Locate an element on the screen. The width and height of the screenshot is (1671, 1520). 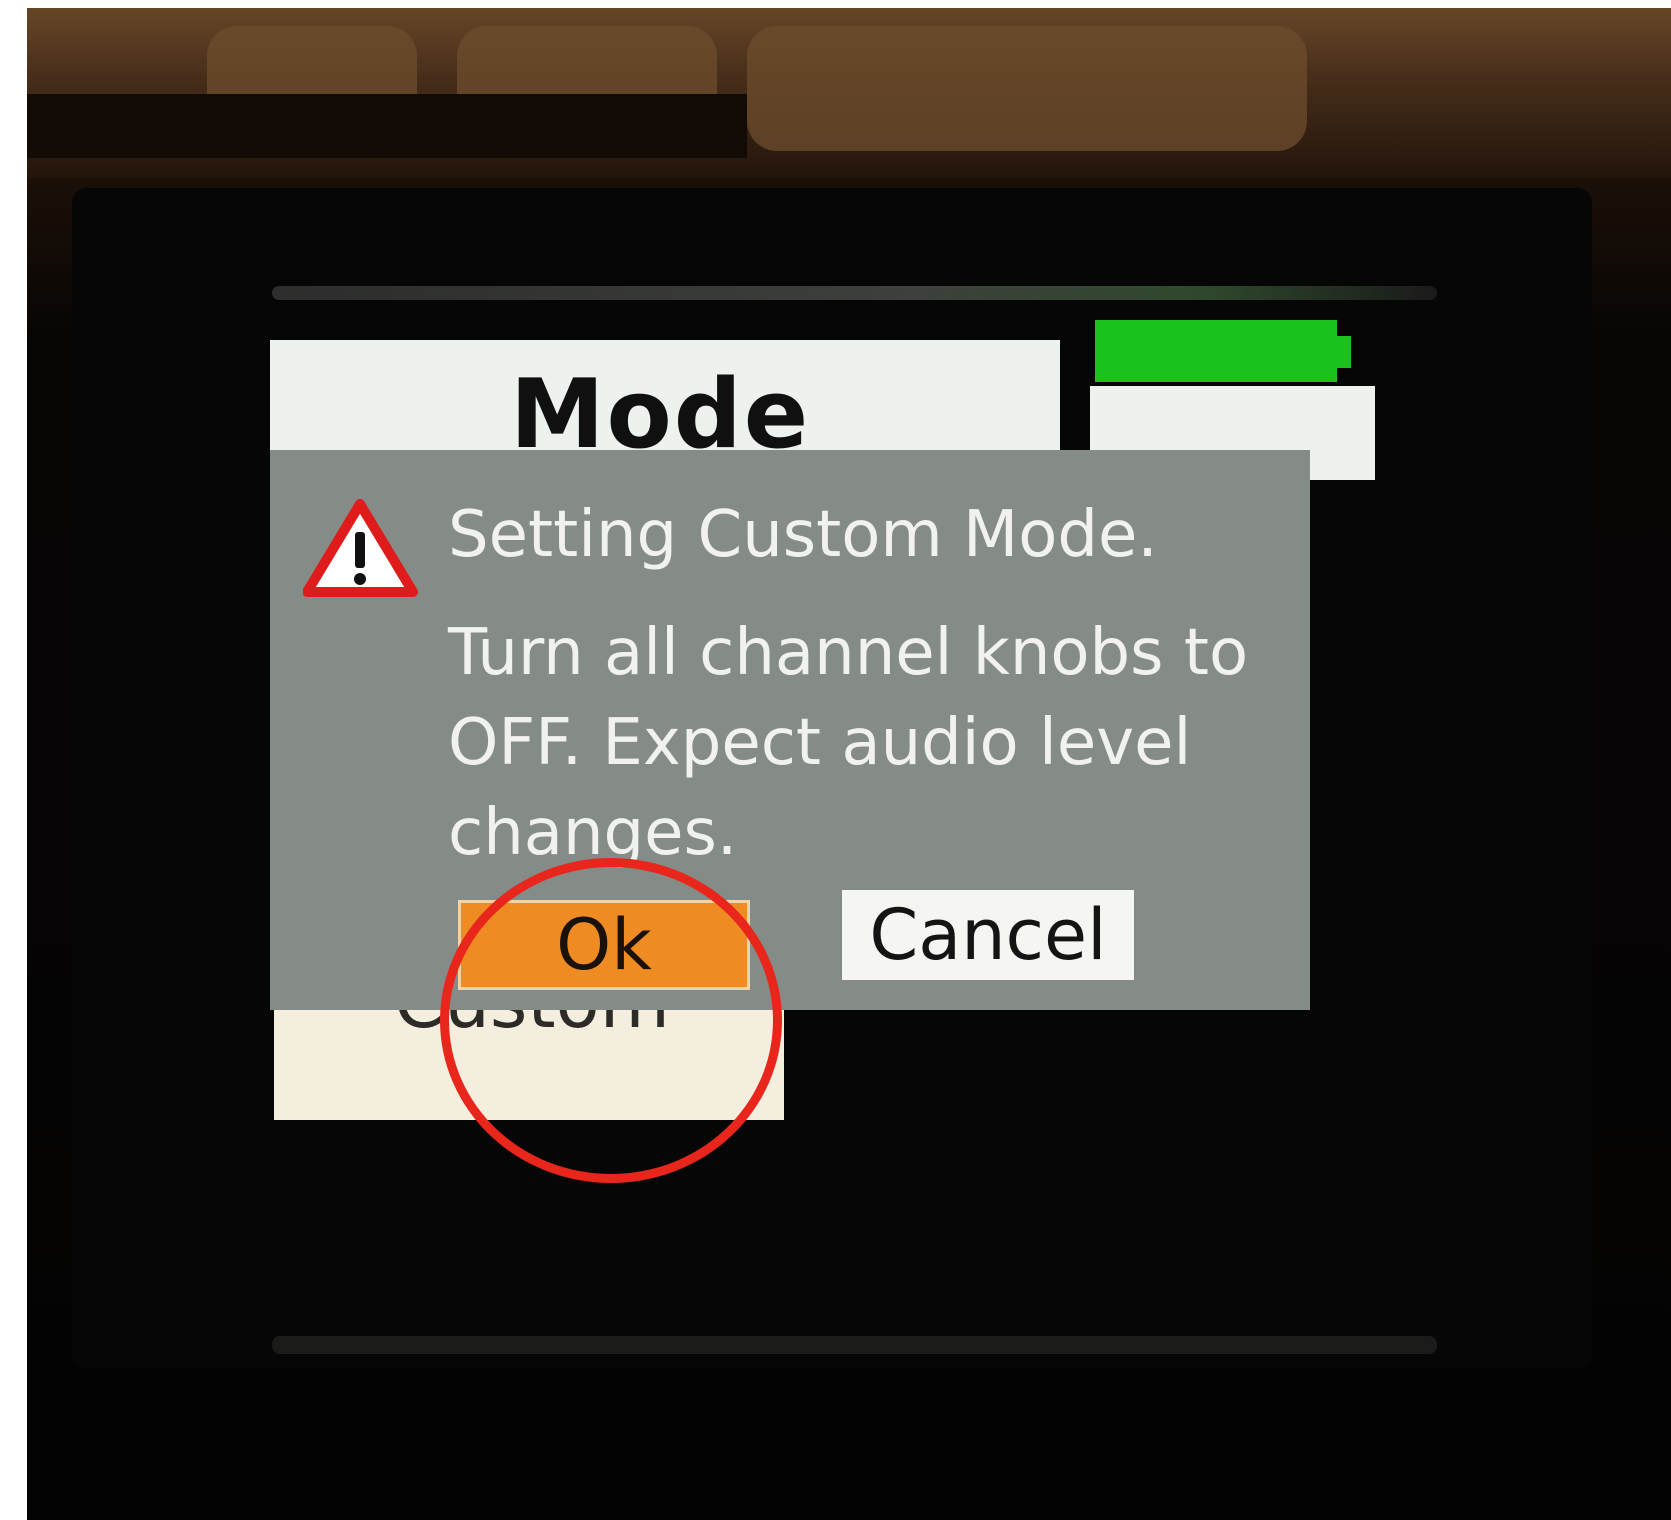
list-item-custom: Custom is located at coordinates (529, 1065).